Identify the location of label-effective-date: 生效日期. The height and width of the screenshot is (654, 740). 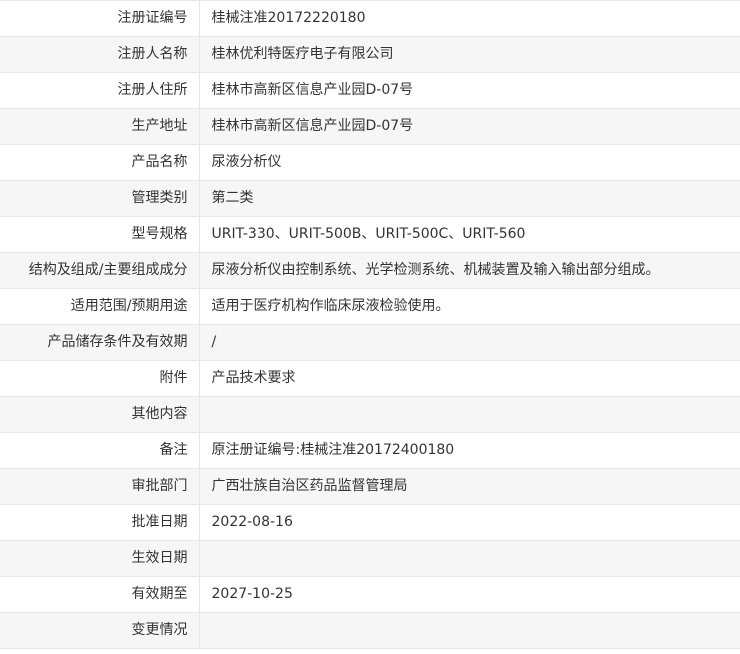
(100, 558).